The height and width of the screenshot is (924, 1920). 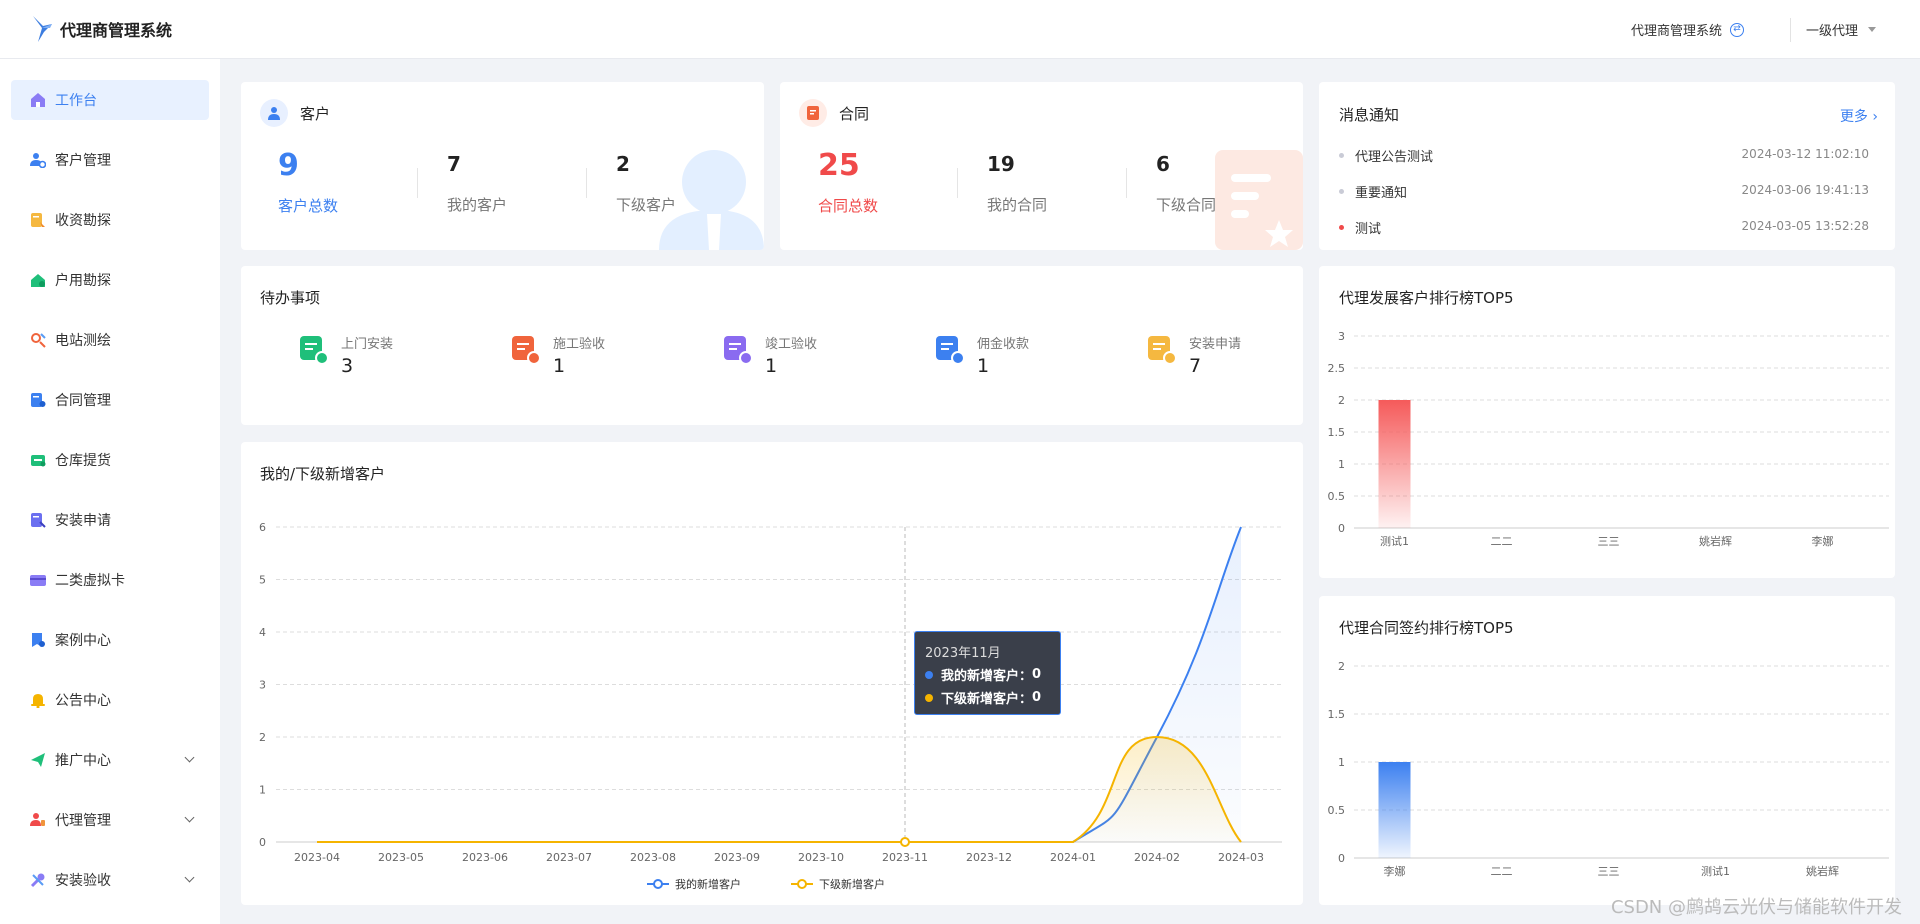 I want to click on todo-label: 上门安装, so click(x=367, y=344).